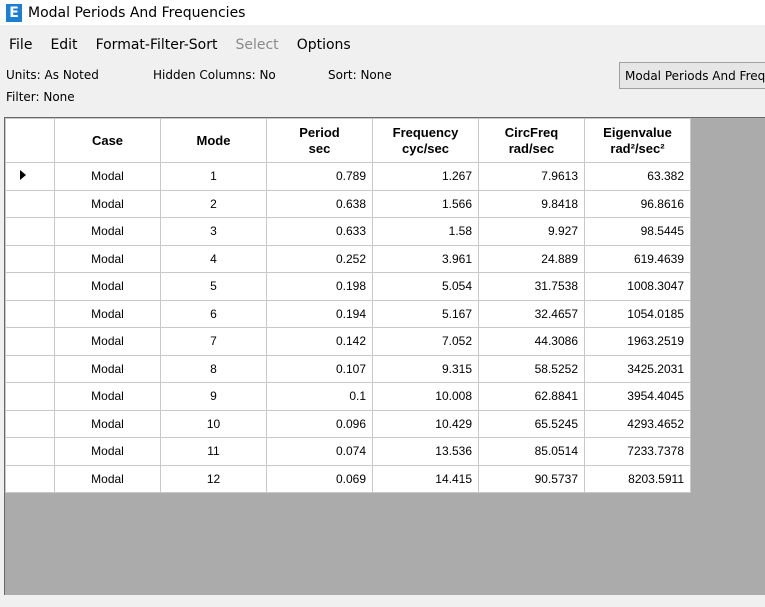 This screenshot has height=607, width=765. Describe the element at coordinates (425, 203) in the screenshot. I see `cell-frequency: 1.566` at that location.